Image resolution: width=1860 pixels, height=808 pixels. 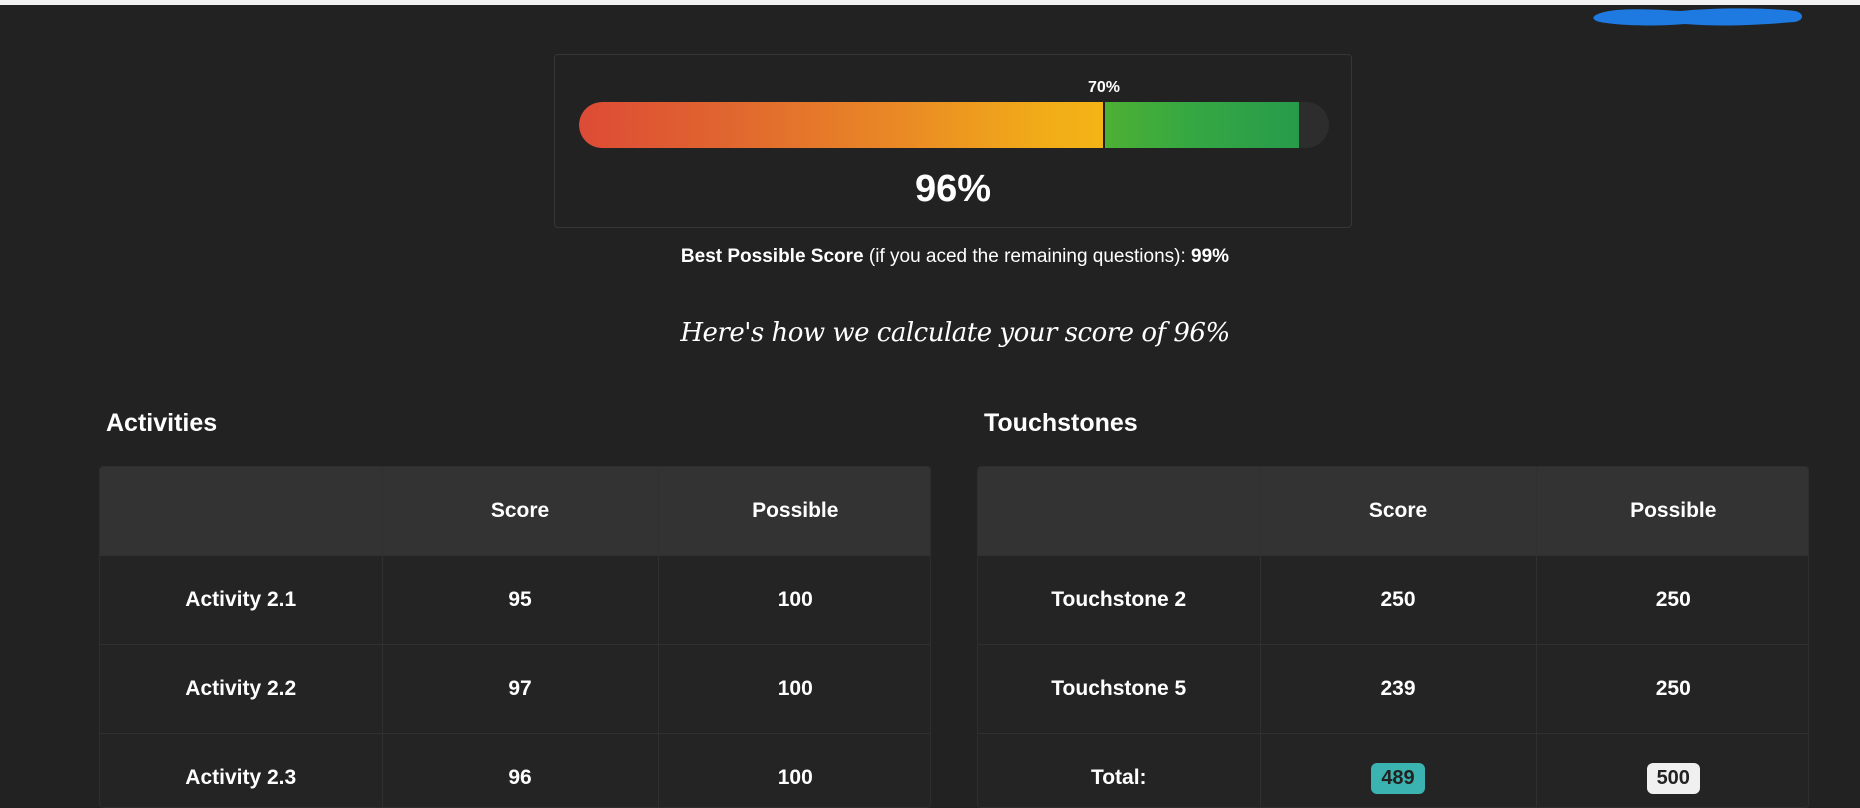 I want to click on touchstone-score: 239, so click(x=1398, y=689).